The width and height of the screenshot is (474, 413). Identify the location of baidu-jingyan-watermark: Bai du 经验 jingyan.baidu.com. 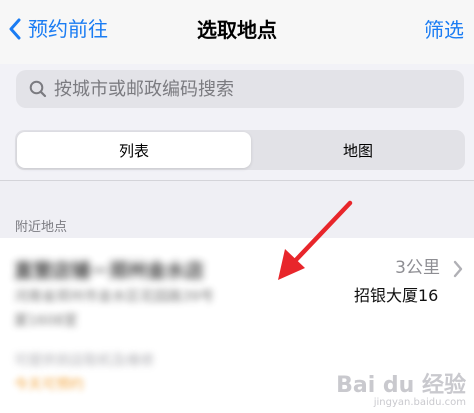
(401, 392).